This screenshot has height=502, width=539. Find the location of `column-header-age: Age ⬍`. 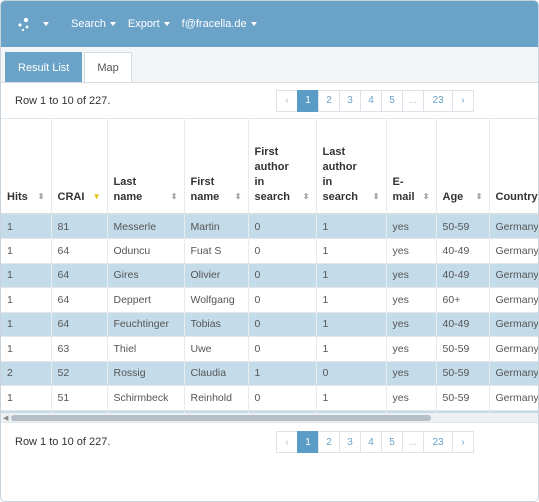

column-header-age: Age ⬍ is located at coordinates (463, 167).